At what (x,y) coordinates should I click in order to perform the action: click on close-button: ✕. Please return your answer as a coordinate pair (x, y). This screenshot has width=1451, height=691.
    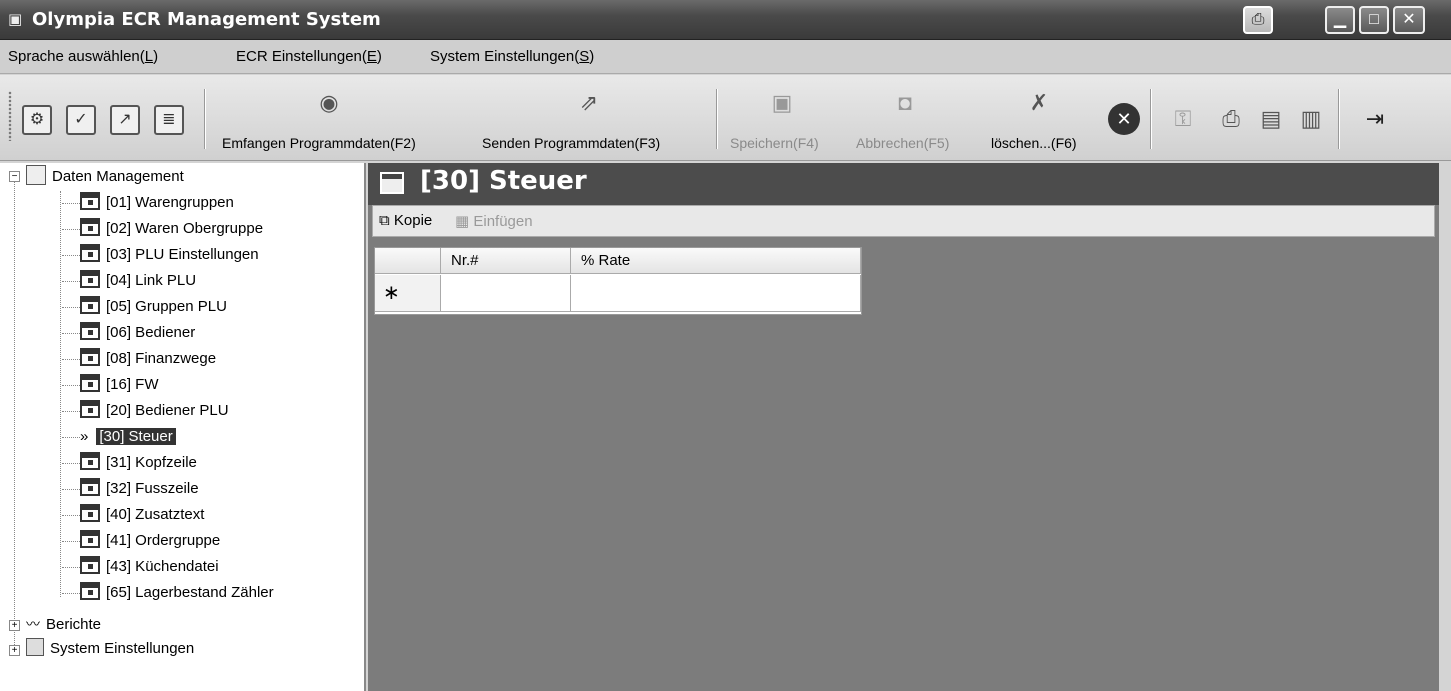
    Looking at the image, I should click on (1409, 20).